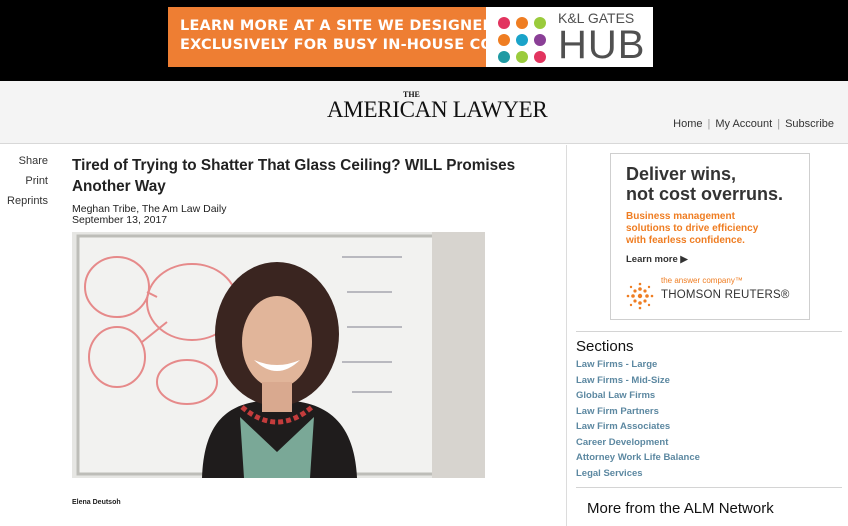  I want to click on section-link-career-development: Career Development, so click(709, 443).